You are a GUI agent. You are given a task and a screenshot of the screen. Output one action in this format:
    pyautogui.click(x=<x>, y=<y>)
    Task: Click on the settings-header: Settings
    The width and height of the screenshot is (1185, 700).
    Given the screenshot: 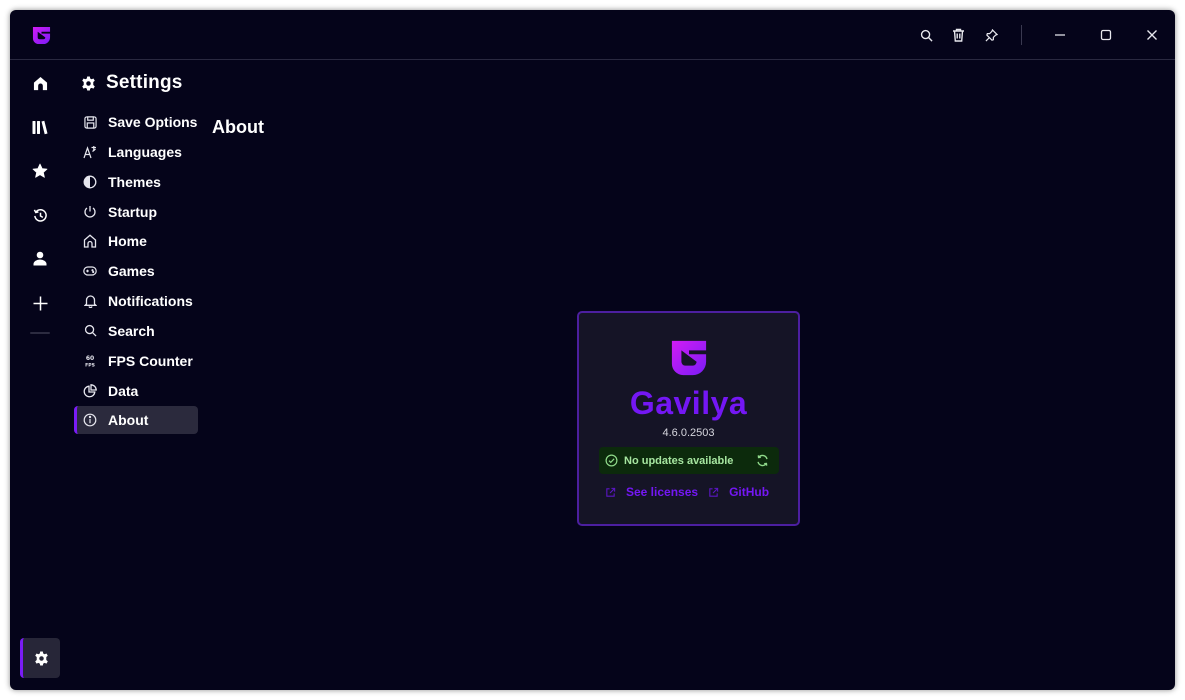 What is the action you would take?
    pyautogui.click(x=132, y=83)
    